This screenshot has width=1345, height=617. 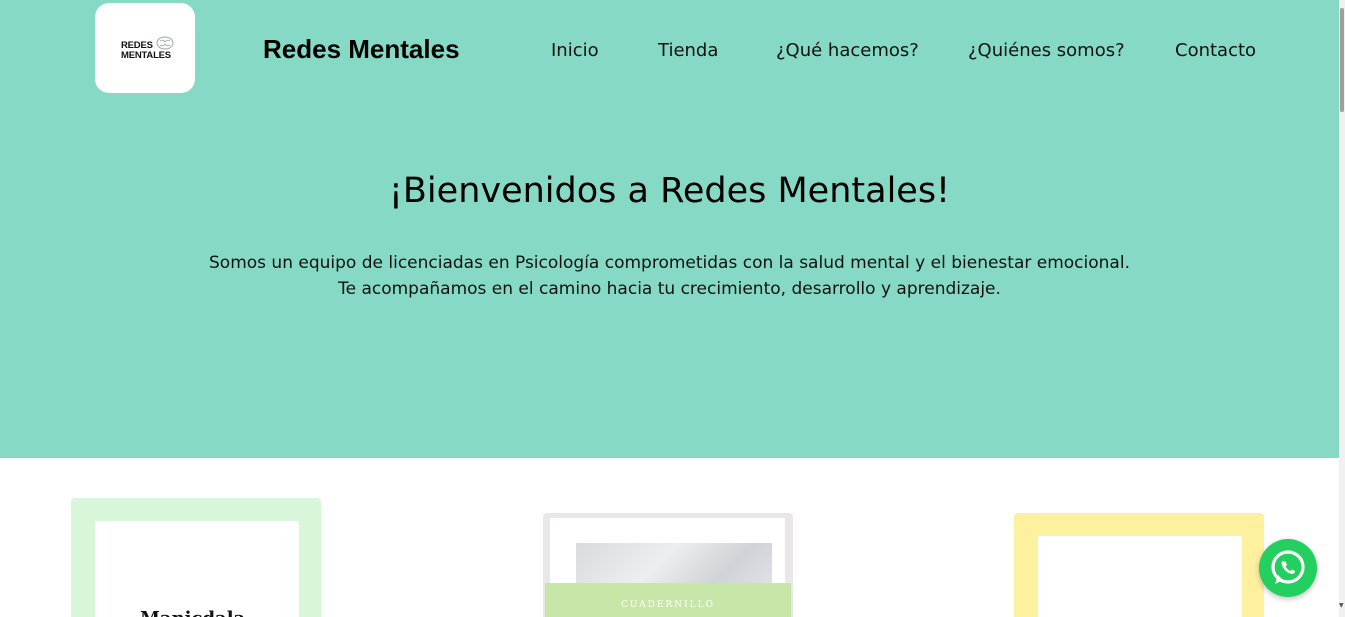 I want to click on page-scrollbar: ▼, so click(x=1342, y=308).